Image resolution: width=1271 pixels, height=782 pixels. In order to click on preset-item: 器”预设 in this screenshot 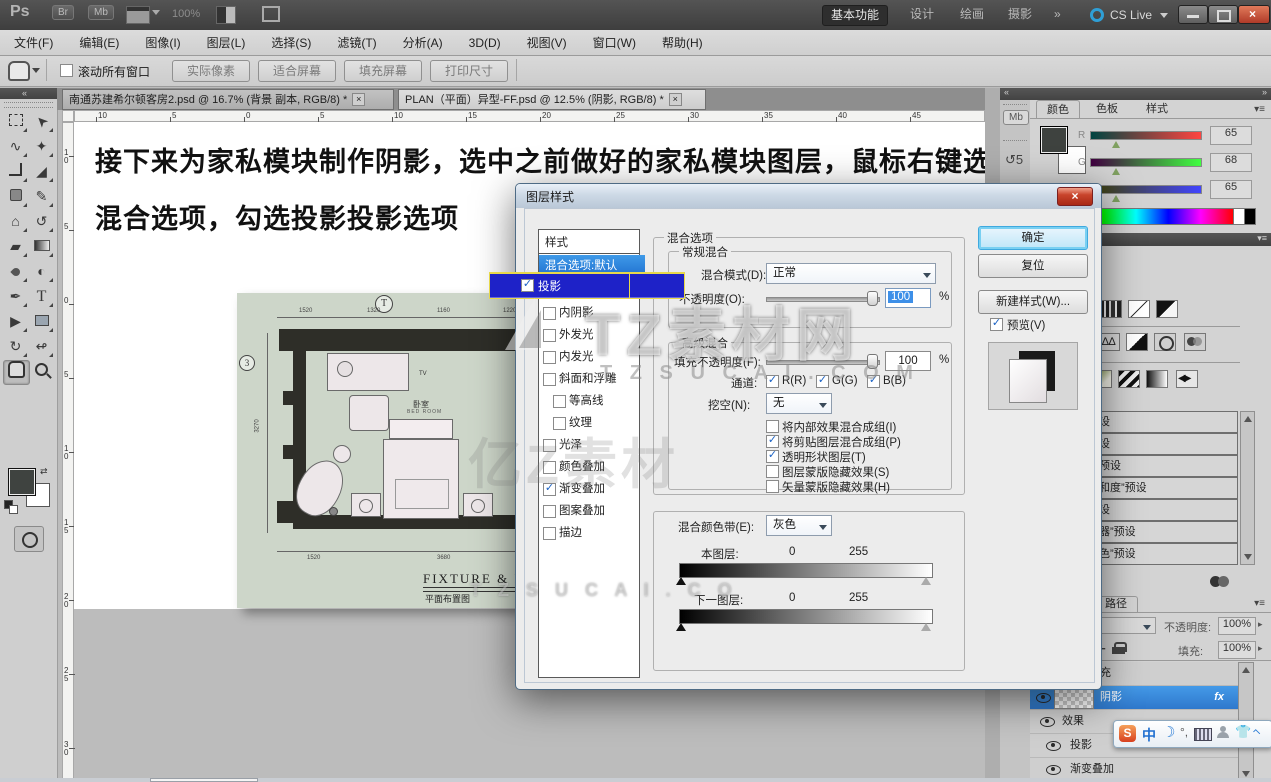, I will do `click(1166, 532)`.